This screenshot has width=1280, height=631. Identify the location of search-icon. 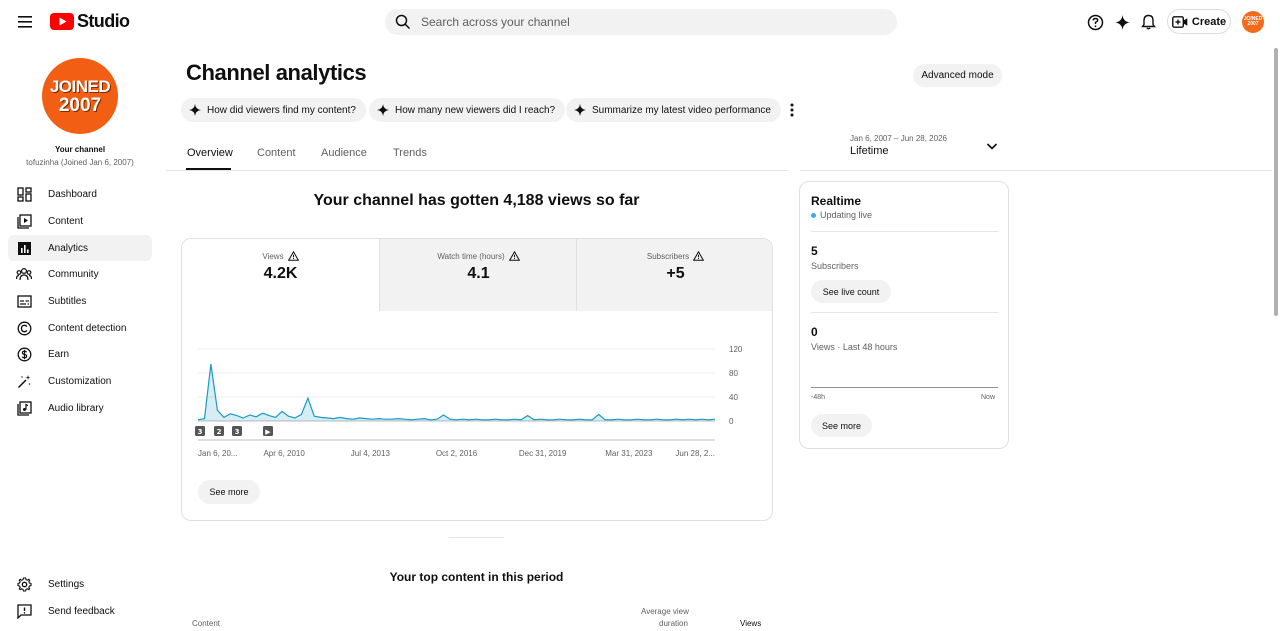
(403, 22).